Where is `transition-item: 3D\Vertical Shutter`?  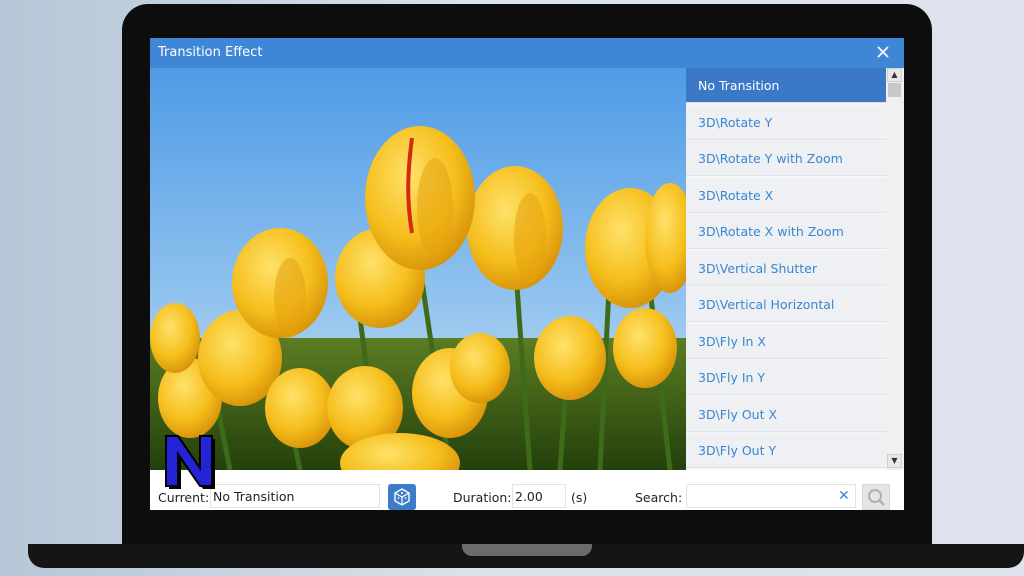
transition-item: 3D\Vertical Shutter is located at coordinates (786, 268).